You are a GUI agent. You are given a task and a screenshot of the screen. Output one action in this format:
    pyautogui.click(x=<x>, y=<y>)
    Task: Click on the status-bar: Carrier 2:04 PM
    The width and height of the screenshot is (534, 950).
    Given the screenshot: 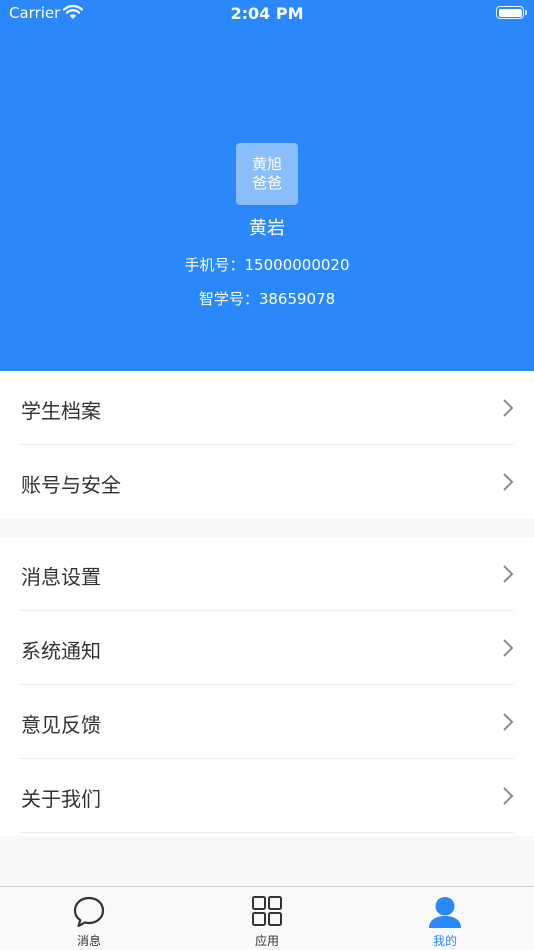 What is the action you would take?
    pyautogui.click(x=267, y=15)
    